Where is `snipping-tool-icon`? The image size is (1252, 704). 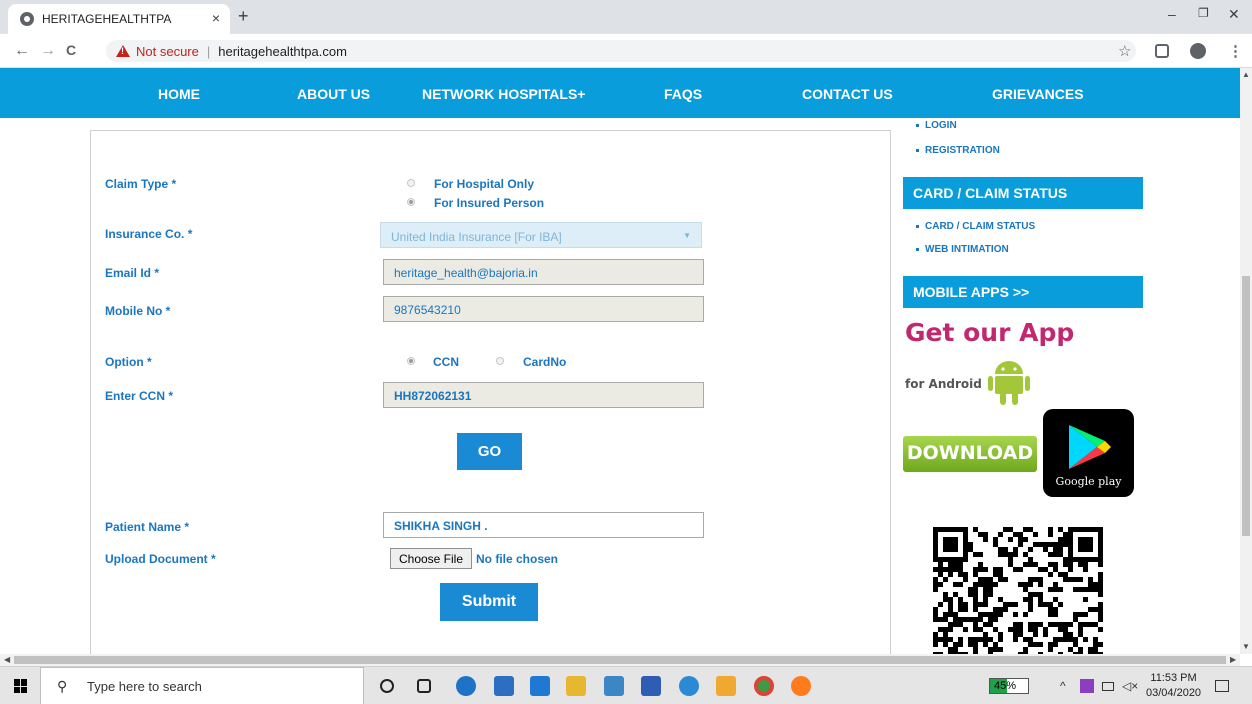
snipping-tool-icon is located at coordinates (614, 686).